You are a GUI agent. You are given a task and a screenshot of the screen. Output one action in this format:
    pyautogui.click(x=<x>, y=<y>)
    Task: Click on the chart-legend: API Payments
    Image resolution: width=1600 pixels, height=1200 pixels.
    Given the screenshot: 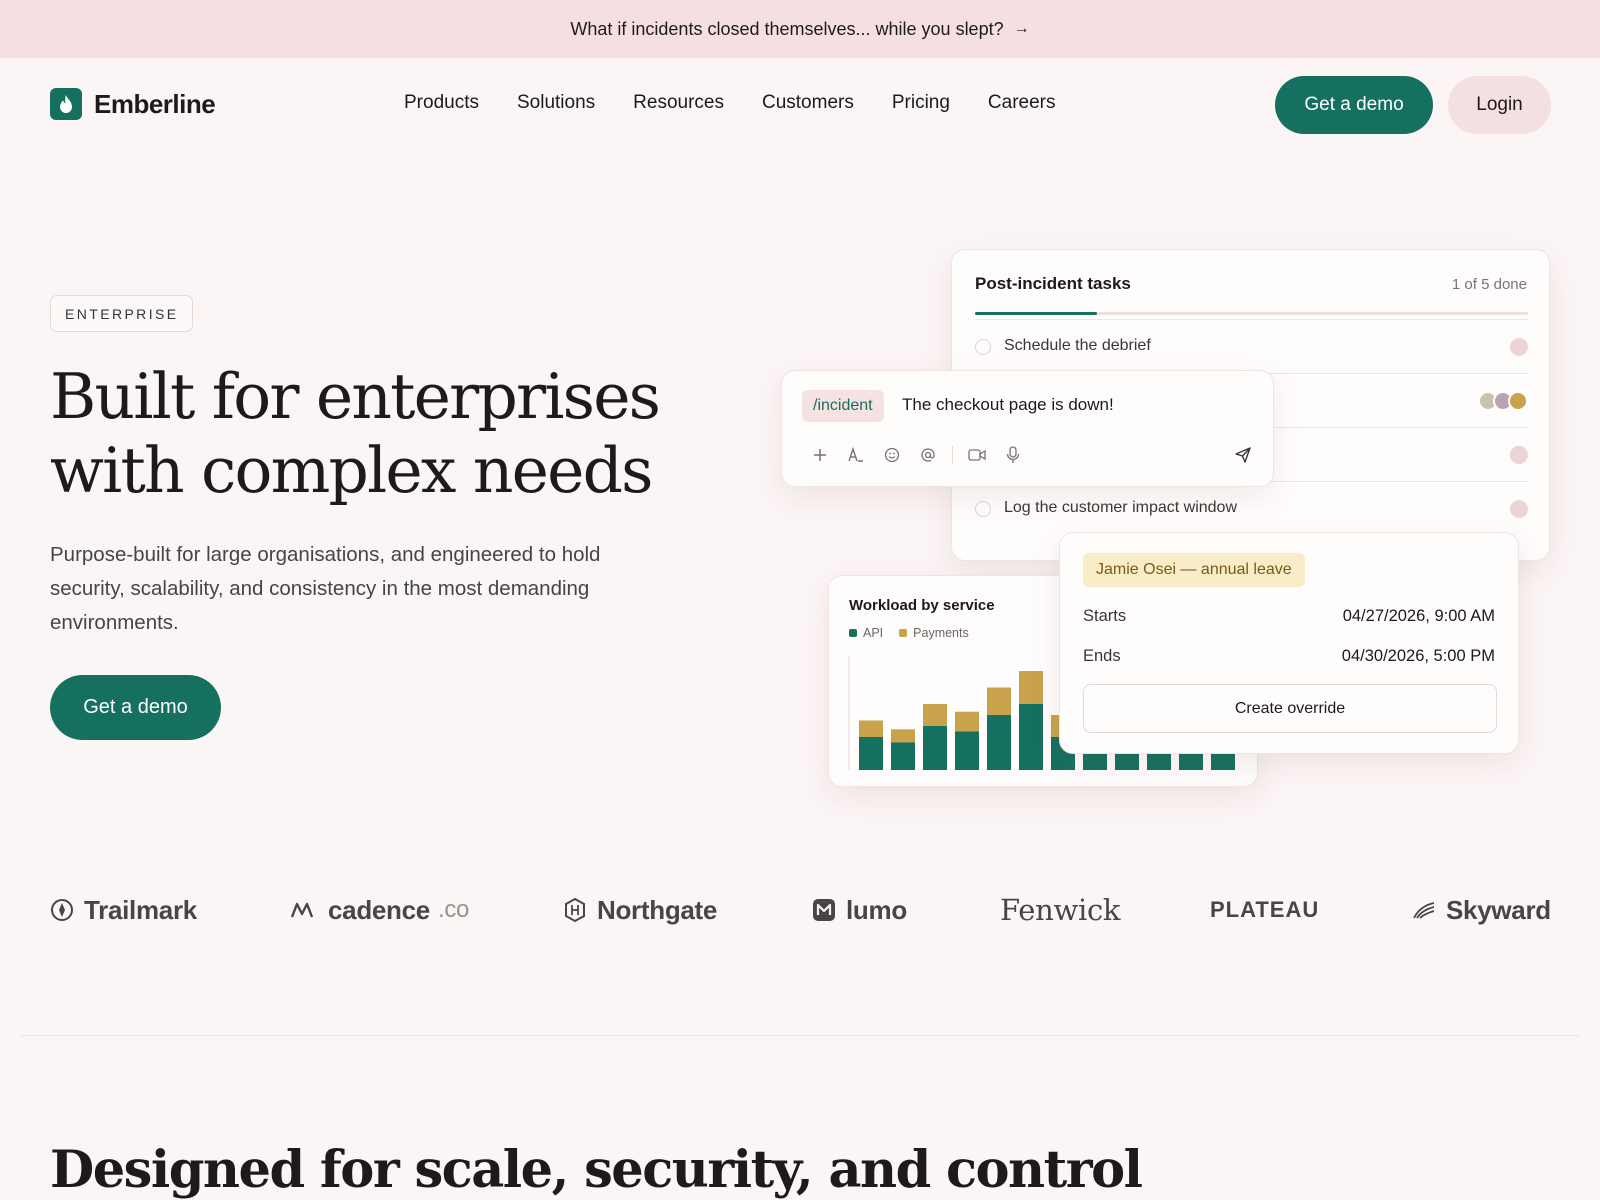 What is the action you would take?
    pyautogui.click(x=909, y=633)
    